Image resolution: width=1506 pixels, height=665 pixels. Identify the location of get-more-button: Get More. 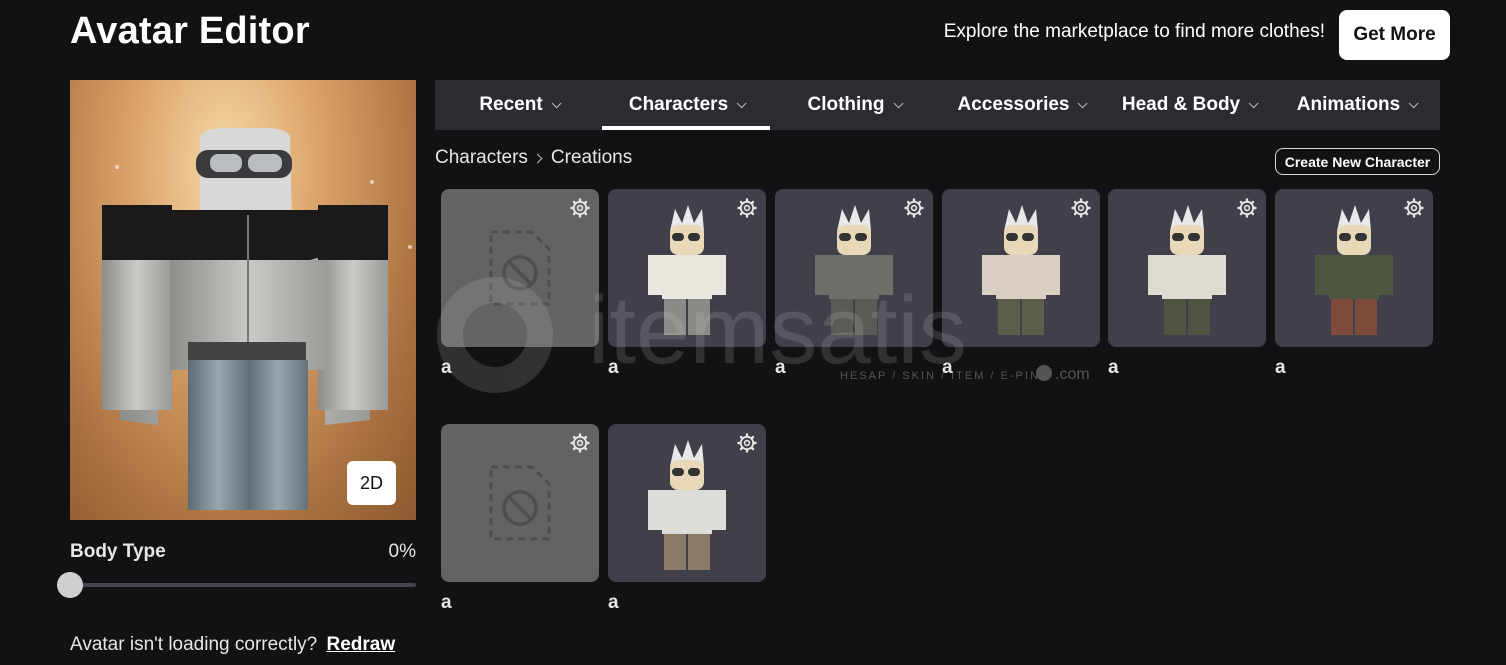
(1394, 35).